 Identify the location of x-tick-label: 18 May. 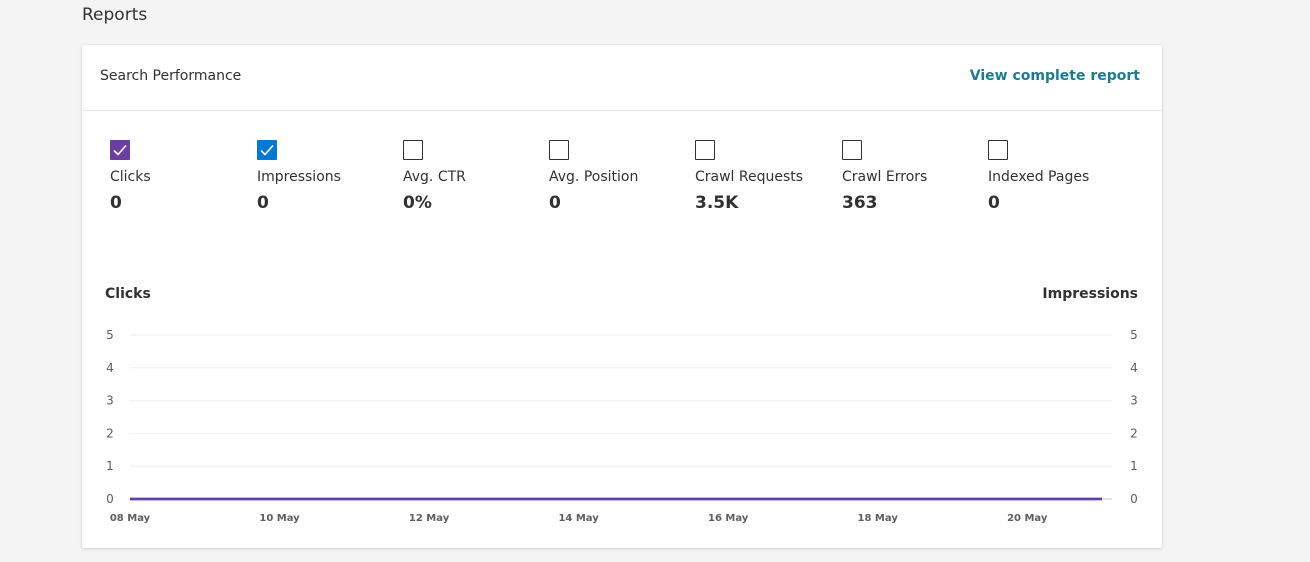
(878, 518).